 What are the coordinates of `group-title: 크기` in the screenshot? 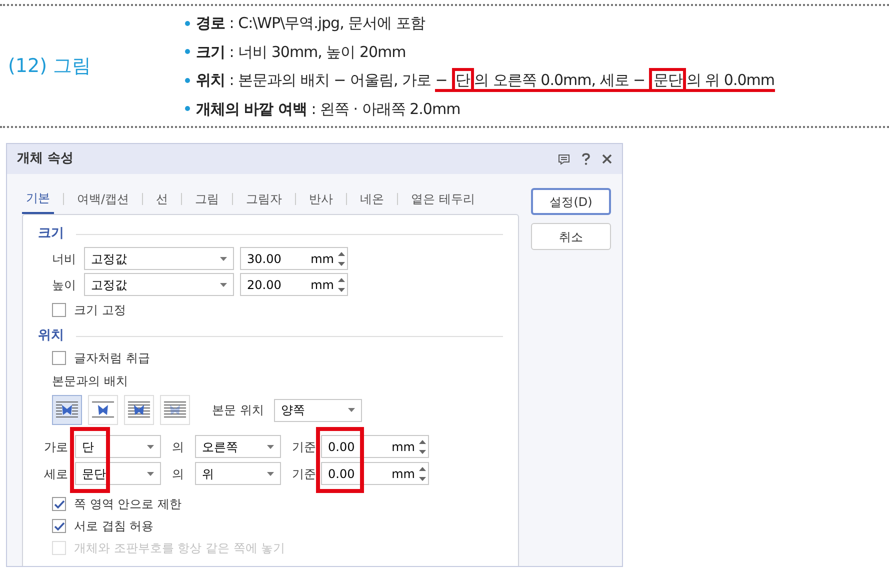 It's located at (51, 234).